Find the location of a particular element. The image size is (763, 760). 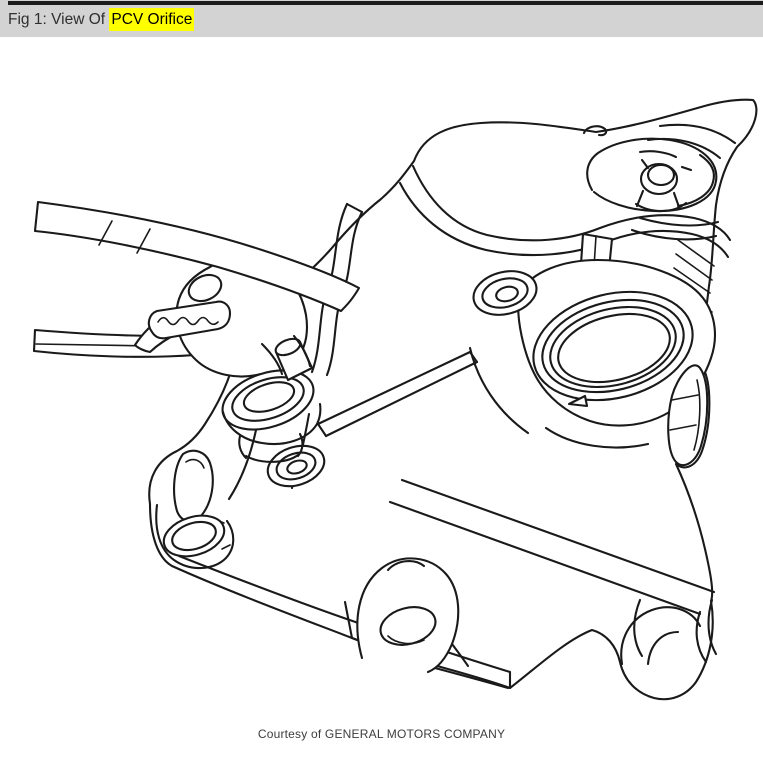

figure-title: Fig 1: View Of PCV Orifice is located at coordinates (101, 19).